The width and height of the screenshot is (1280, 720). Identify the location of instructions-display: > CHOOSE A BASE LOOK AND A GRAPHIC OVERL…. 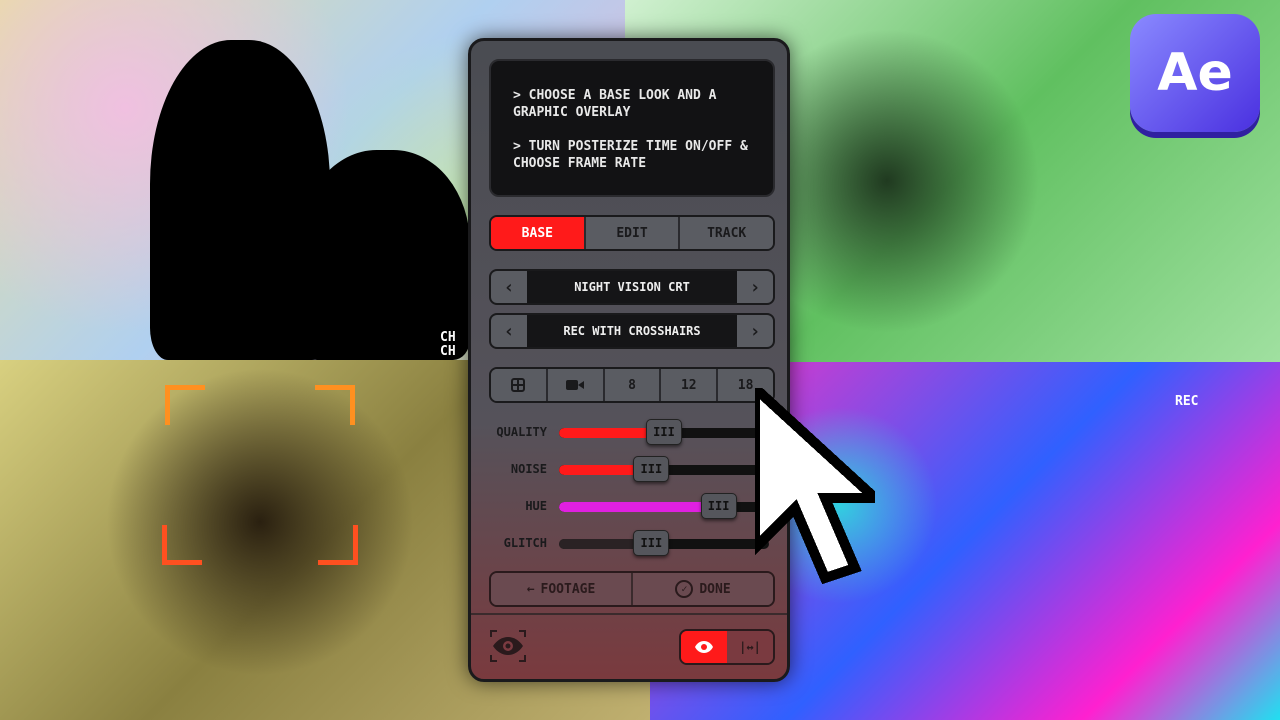
(632, 128).